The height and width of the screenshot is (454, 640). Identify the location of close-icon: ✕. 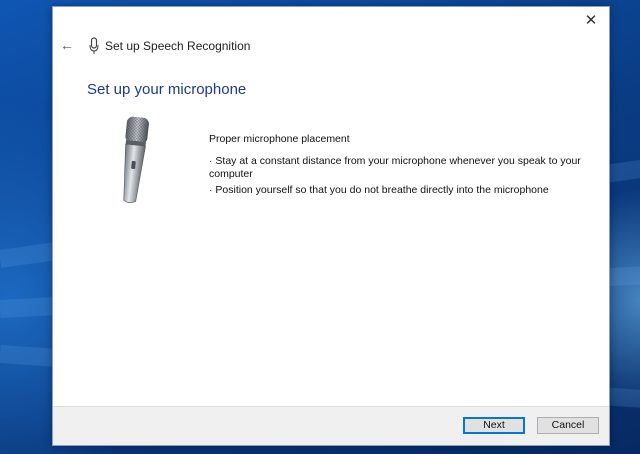
(591, 20).